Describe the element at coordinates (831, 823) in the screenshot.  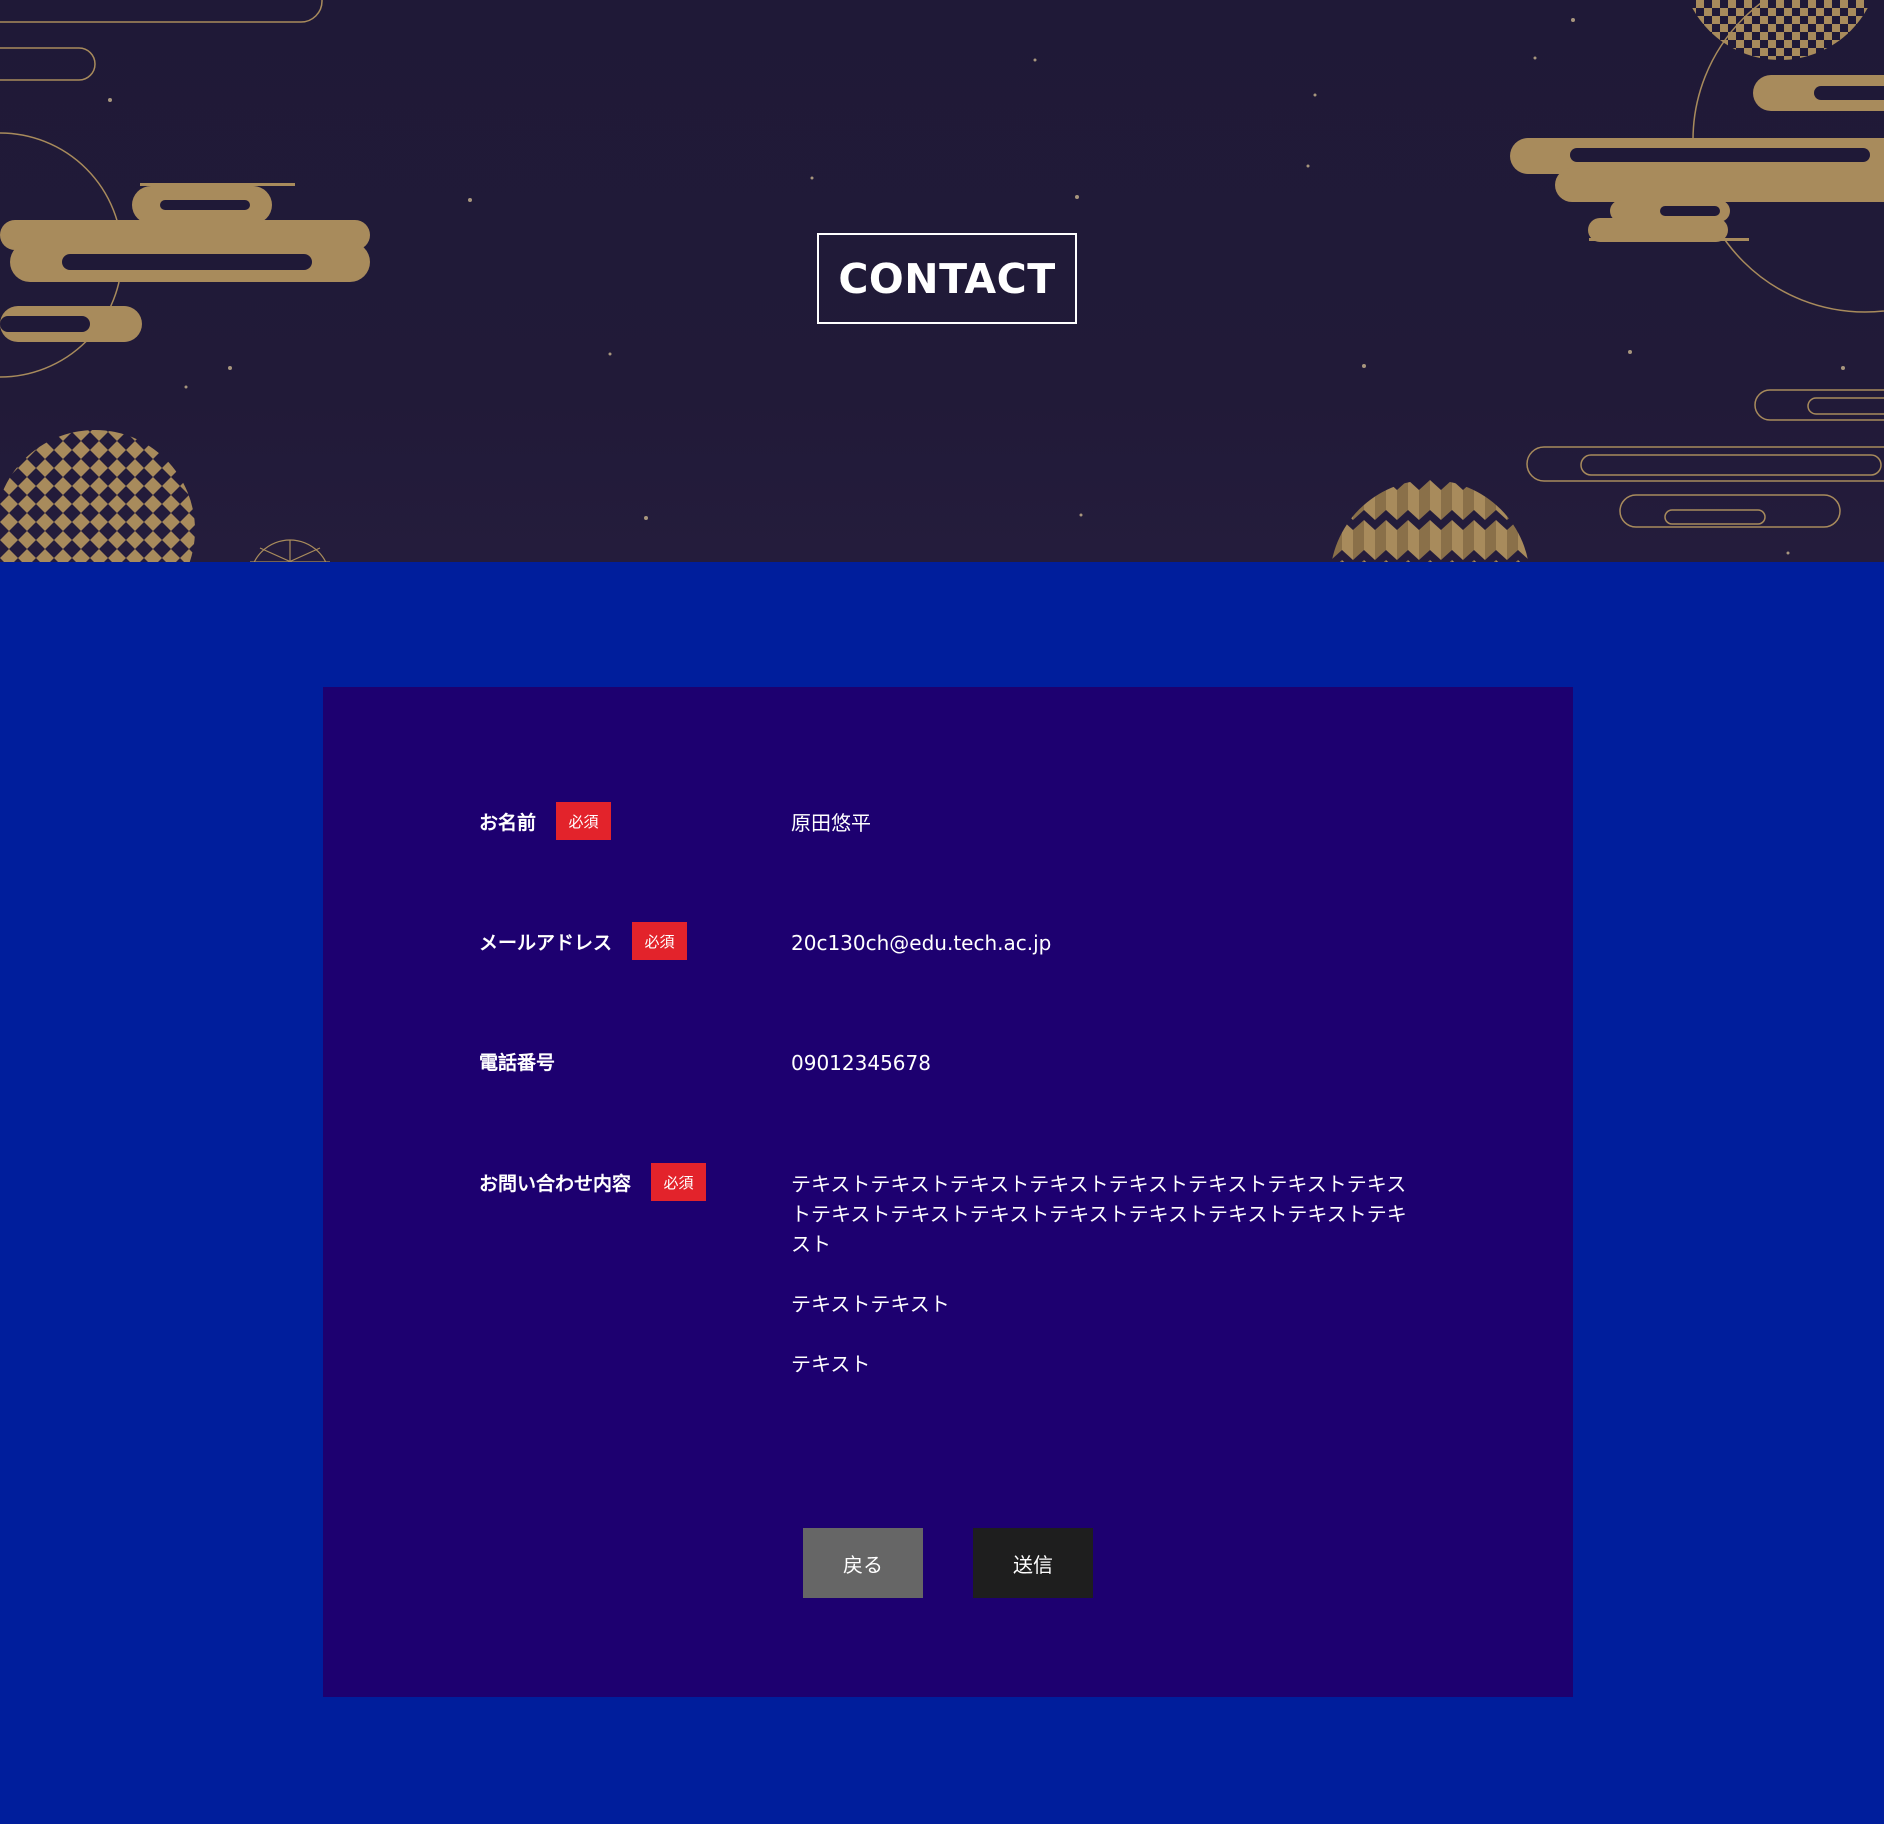
I see `field-value-name: 原田悠平` at that location.